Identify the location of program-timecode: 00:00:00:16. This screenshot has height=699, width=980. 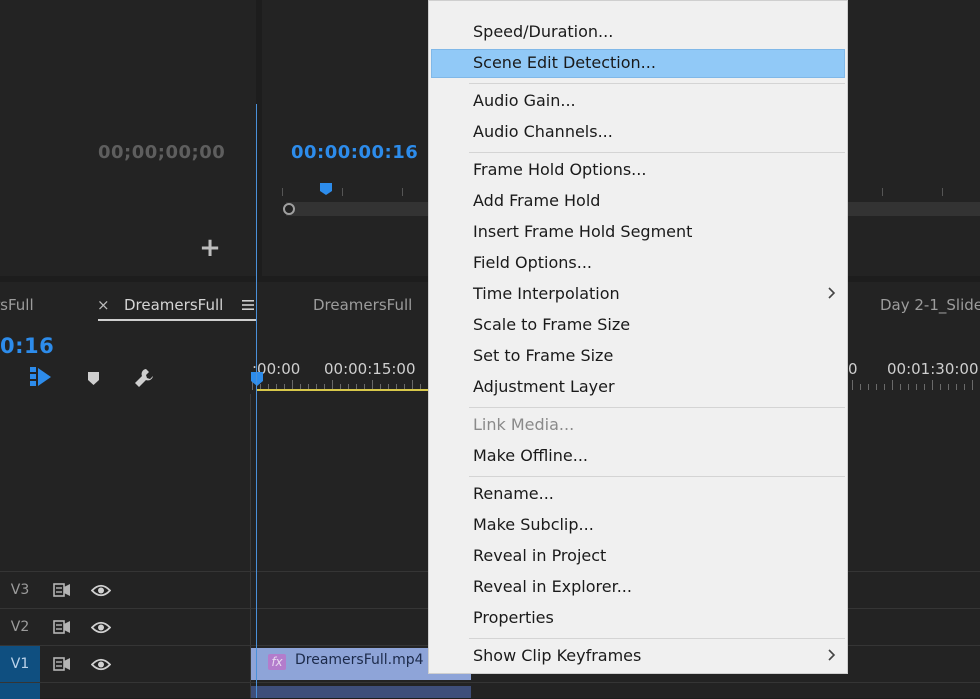
(354, 152).